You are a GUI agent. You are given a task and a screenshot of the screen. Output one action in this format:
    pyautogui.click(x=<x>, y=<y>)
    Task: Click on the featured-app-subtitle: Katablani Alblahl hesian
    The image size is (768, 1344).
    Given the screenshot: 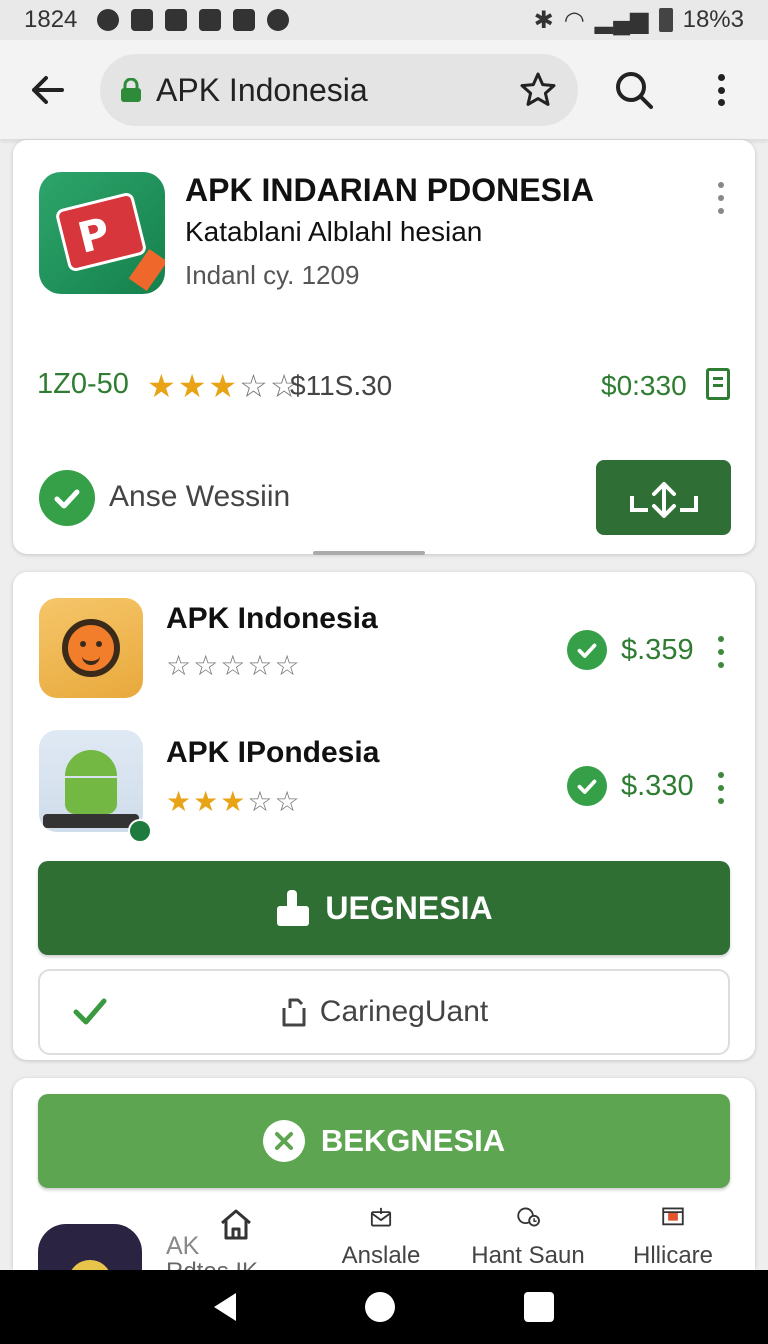 What is the action you would take?
    pyautogui.click(x=334, y=231)
    